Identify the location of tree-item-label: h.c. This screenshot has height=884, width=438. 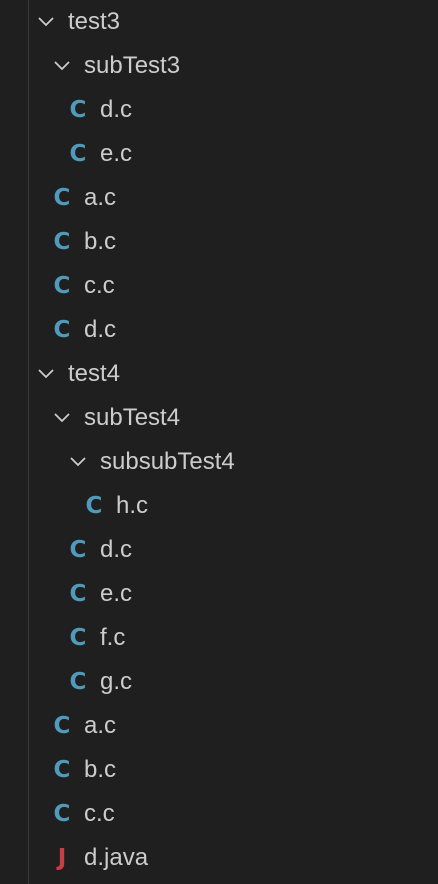
(132, 505).